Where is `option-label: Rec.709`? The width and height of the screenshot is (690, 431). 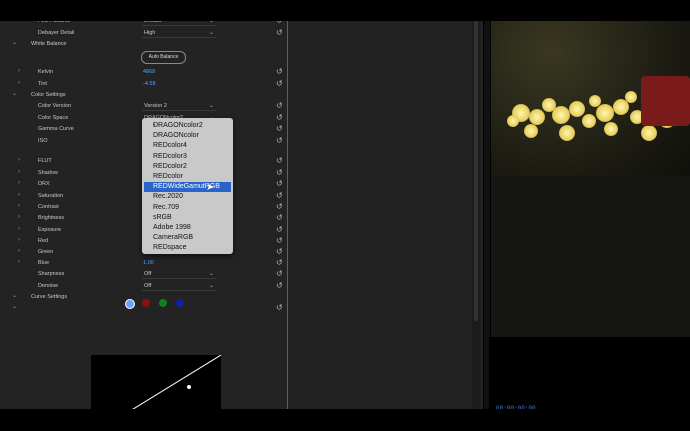 option-label: Rec.709 is located at coordinates (166, 207).